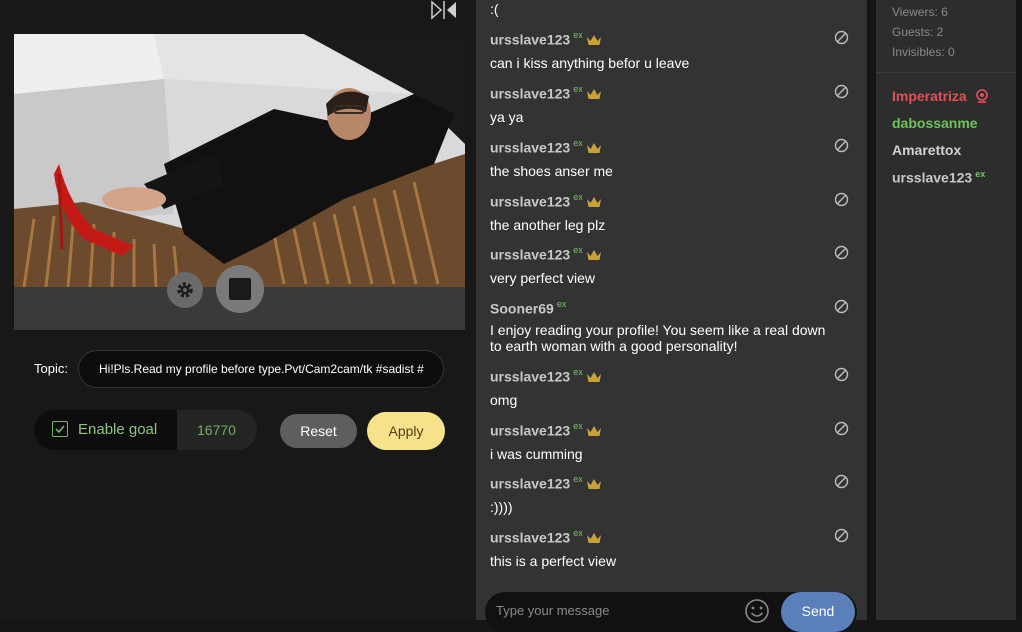  I want to click on user-list-item: Imperatriza, so click(940, 97).